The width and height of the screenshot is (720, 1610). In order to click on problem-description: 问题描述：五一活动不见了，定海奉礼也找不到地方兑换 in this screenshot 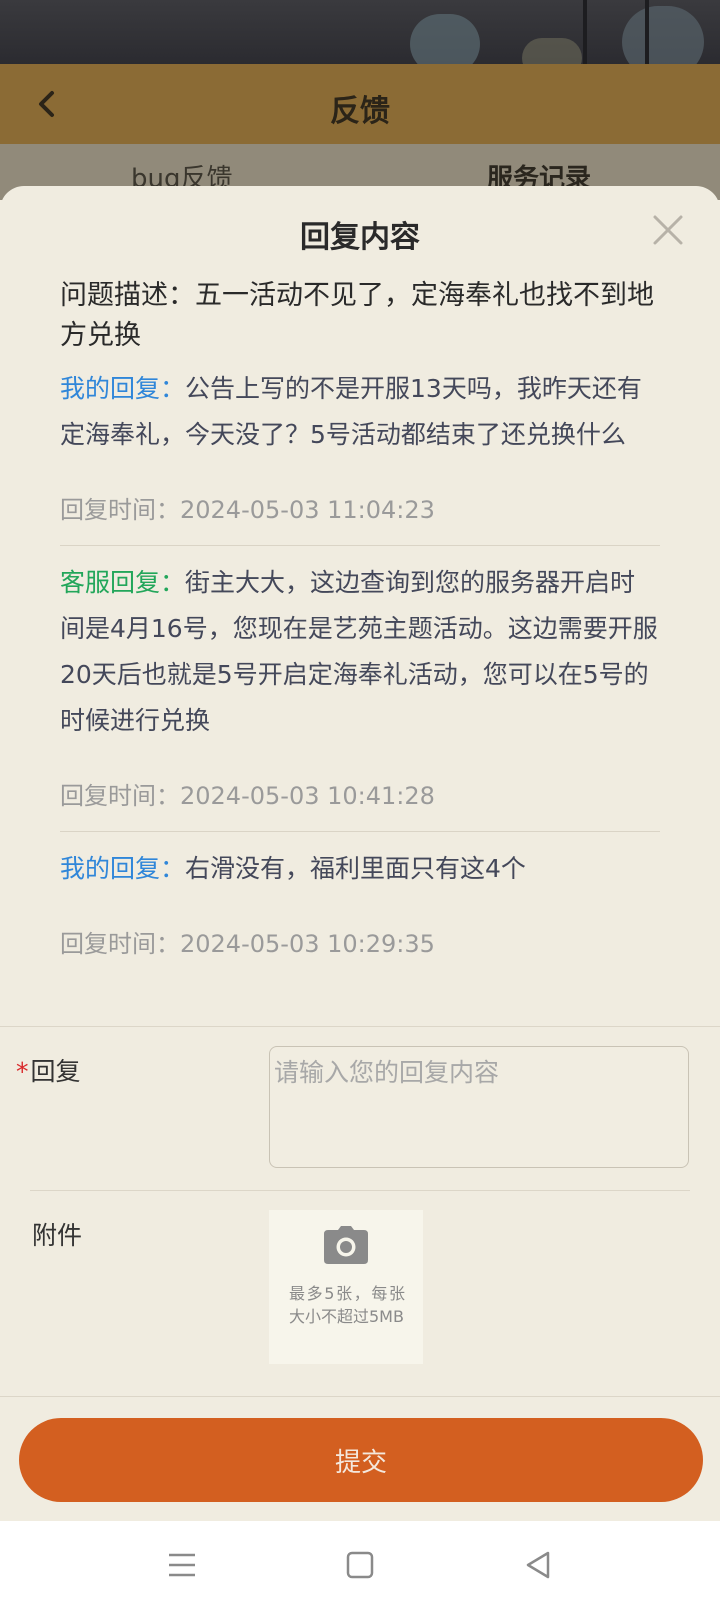, I will do `click(357, 315)`.